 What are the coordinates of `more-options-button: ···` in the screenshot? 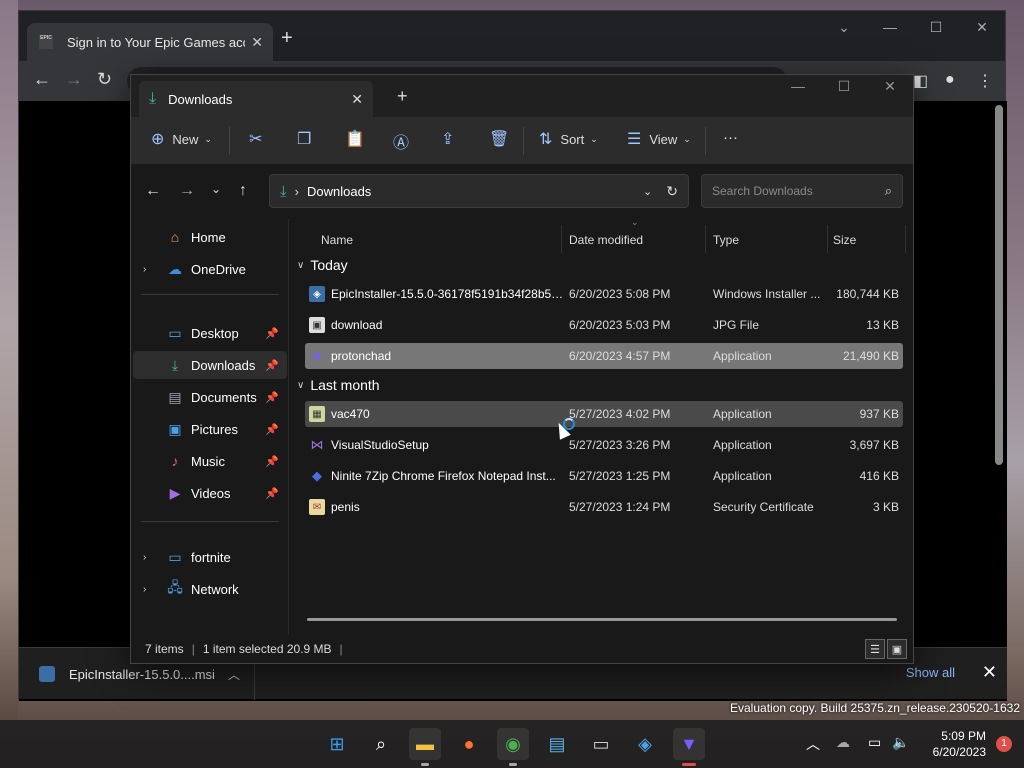 It's located at (730, 137).